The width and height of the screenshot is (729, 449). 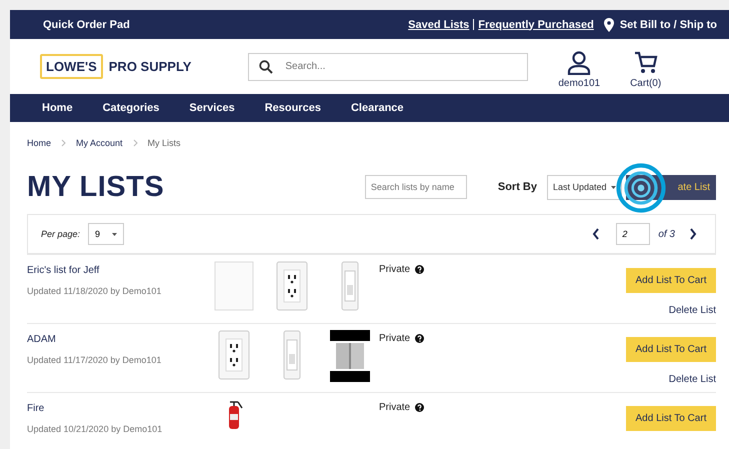 What do you see at coordinates (292, 108) in the screenshot?
I see `nav-item: Resources` at bounding box center [292, 108].